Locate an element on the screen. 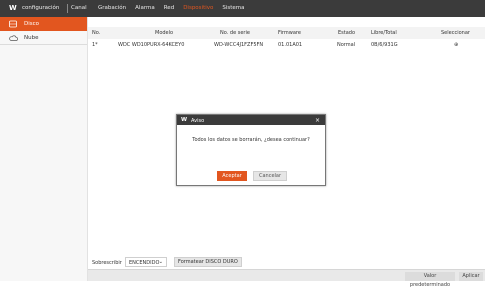 This screenshot has height=290, width=485. cell-no: 1* is located at coordinates (95, 45).